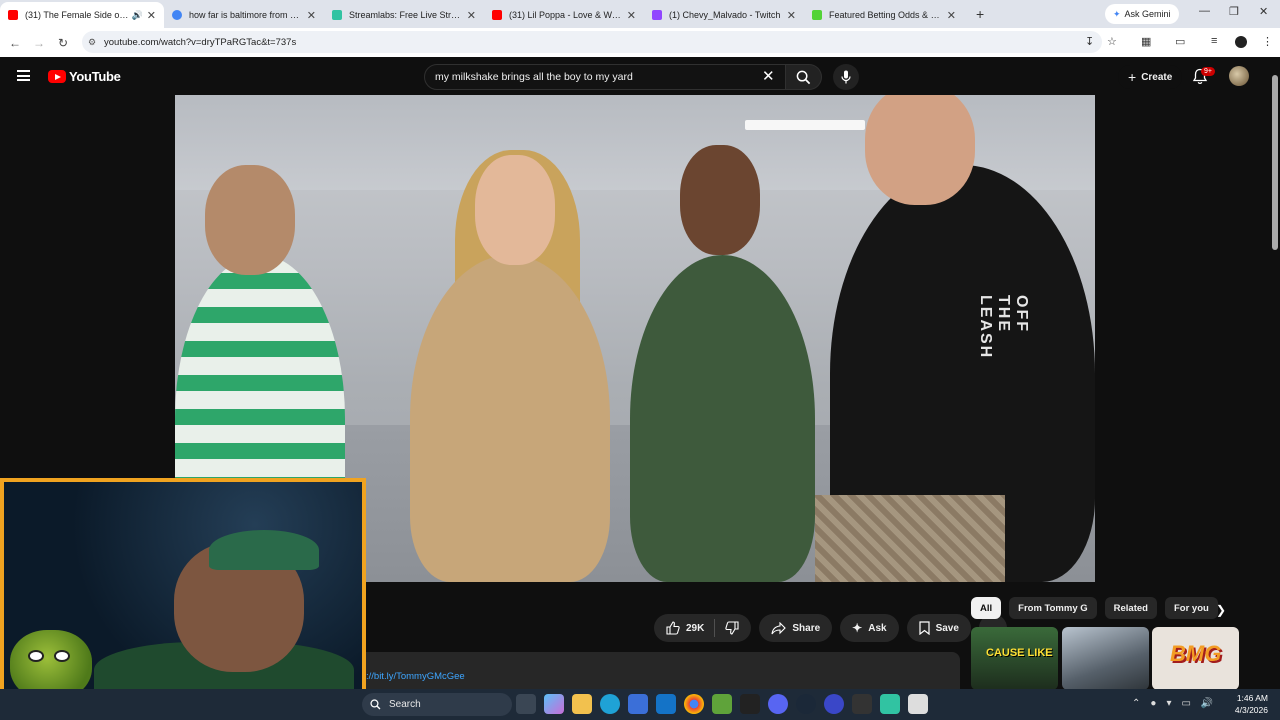 The width and height of the screenshot is (1280, 720). What do you see at coordinates (137, 15) in the screenshot?
I see `speaker-icon: 🔊` at bounding box center [137, 15].